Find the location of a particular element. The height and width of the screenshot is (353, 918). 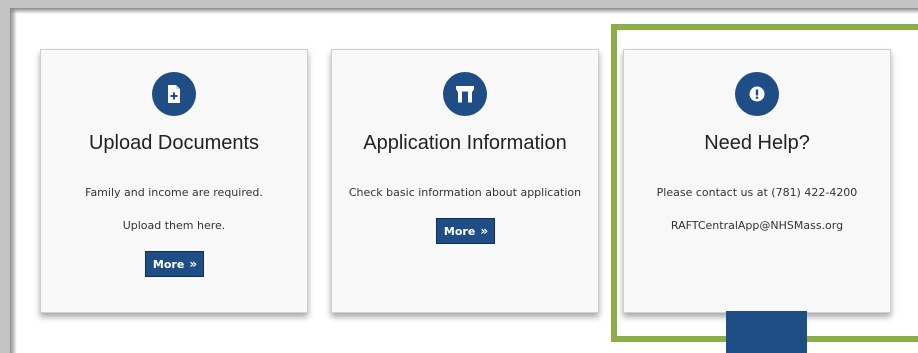

archway-icon is located at coordinates (465, 94).